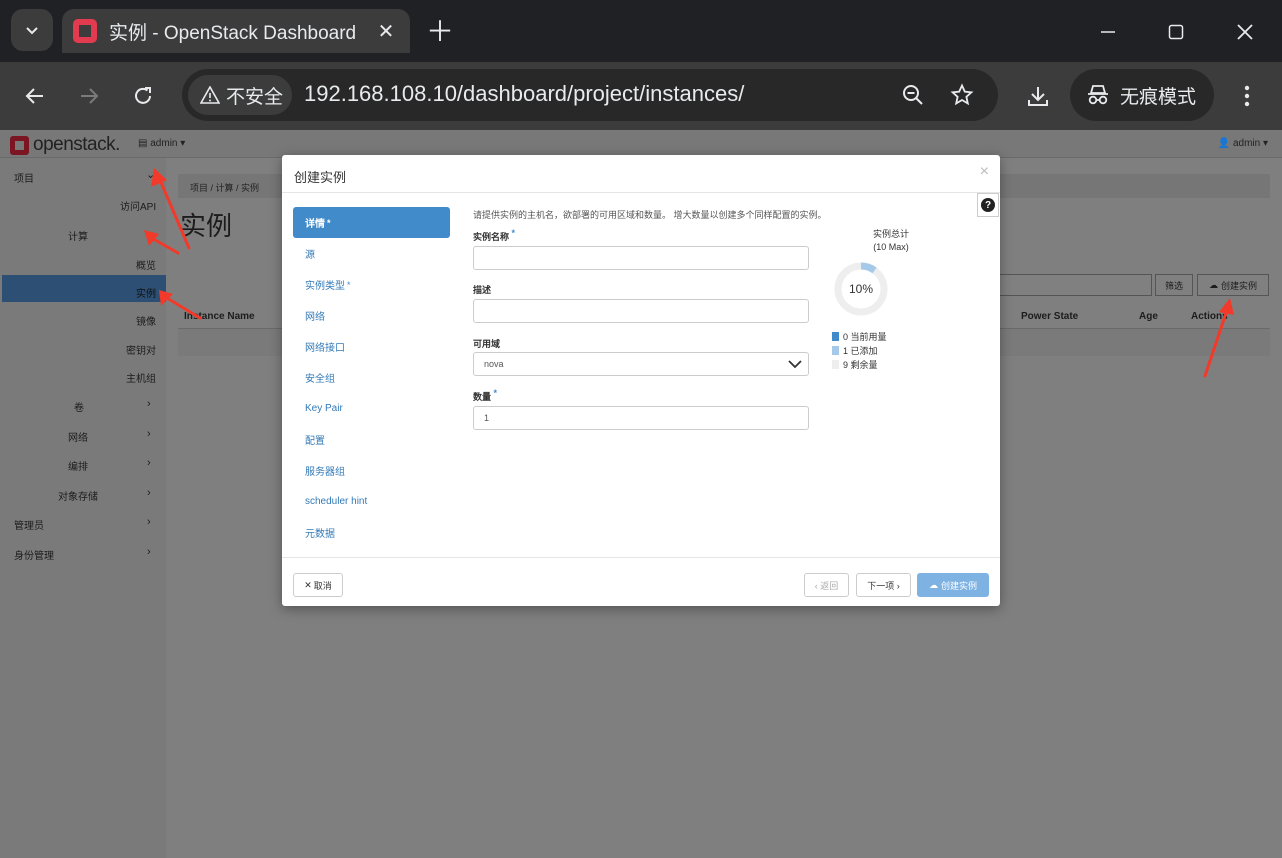  I want to click on browser-tab: 实例 - OpenStack Dashboard ✕, so click(236, 31).